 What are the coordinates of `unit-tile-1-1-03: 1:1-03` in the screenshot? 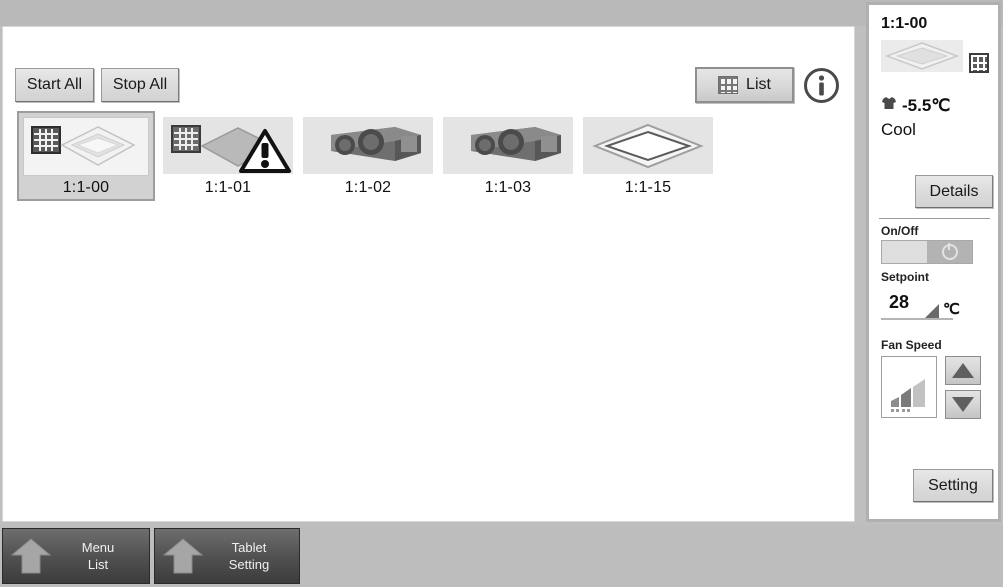 It's located at (508, 157).